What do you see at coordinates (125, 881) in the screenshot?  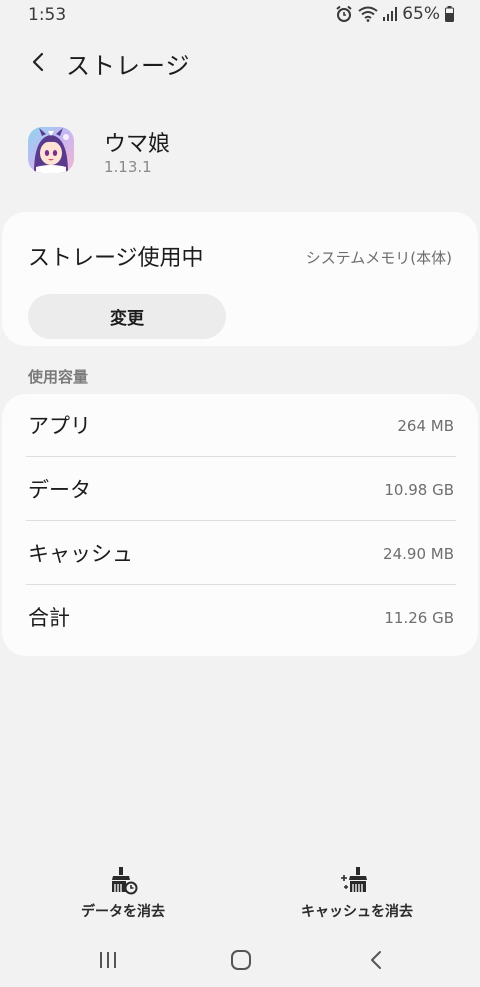 I see `clear-data-icon` at bounding box center [125, 881].